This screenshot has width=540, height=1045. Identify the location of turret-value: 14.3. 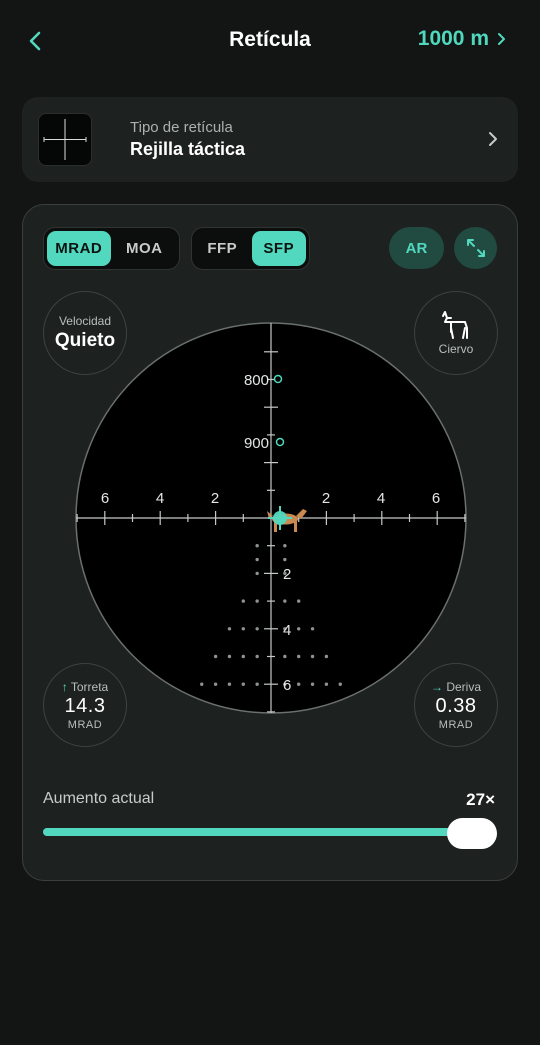
(85, 705).